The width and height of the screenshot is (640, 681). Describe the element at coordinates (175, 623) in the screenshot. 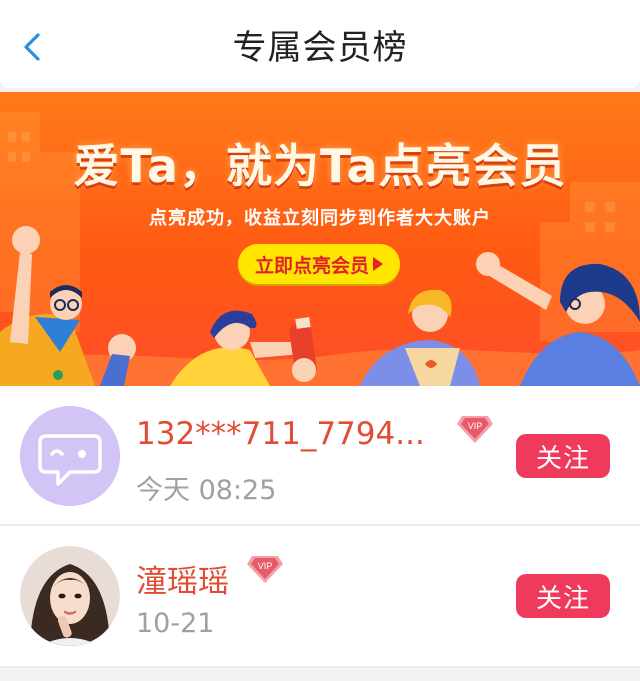

I see `member-time: 10-21` at that location.